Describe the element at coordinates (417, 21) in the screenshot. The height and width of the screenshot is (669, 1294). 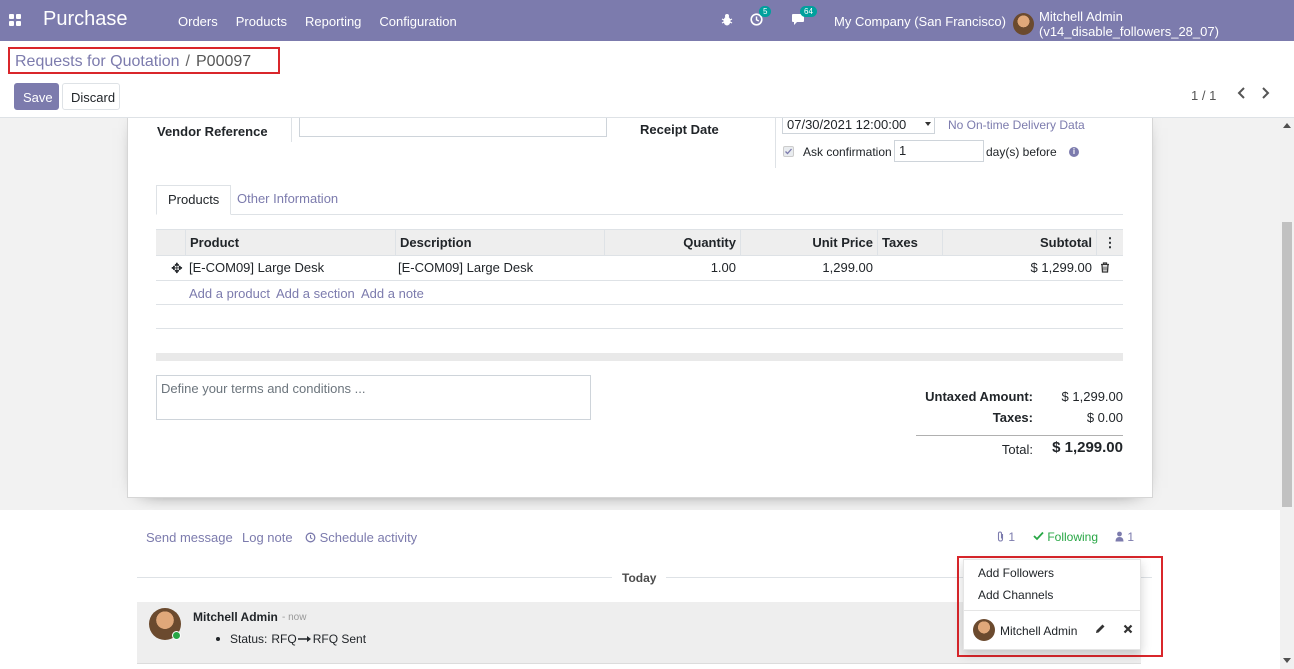
I see `menu-configuration: Configuration` at that location.